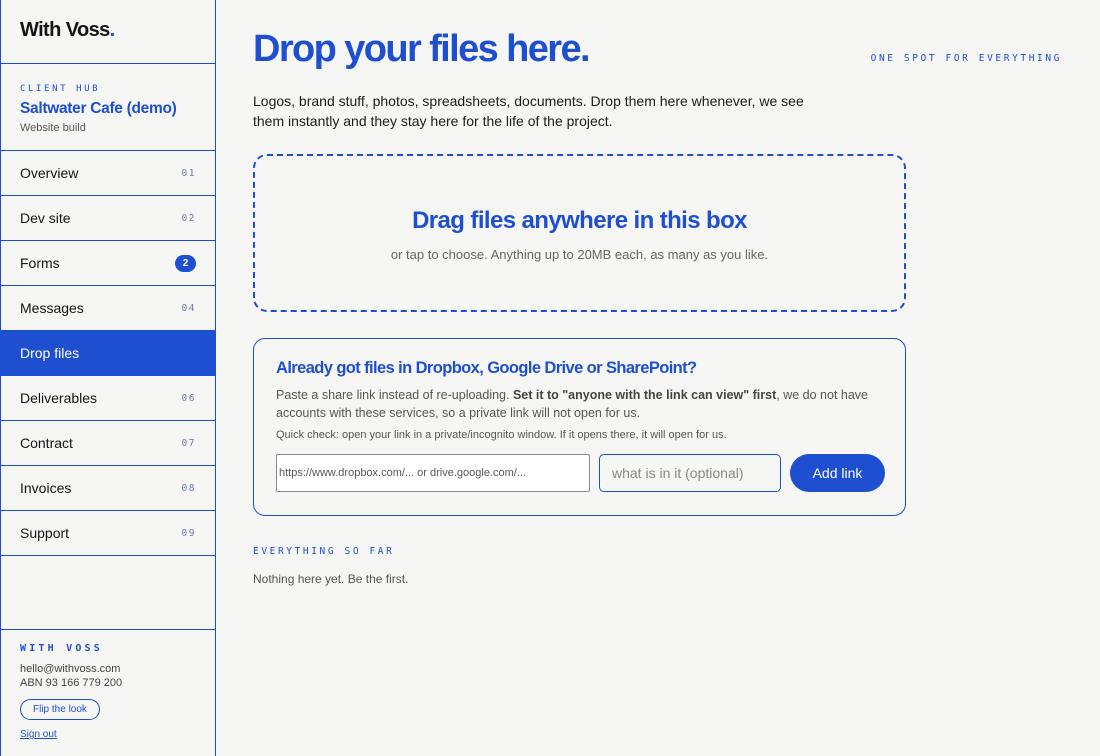  What do you see at coordinates (331, 579) in the screenshot?
I see `files-list-empty-state: Nothing here yet. Be the first.` at bounding box center [331, 579].